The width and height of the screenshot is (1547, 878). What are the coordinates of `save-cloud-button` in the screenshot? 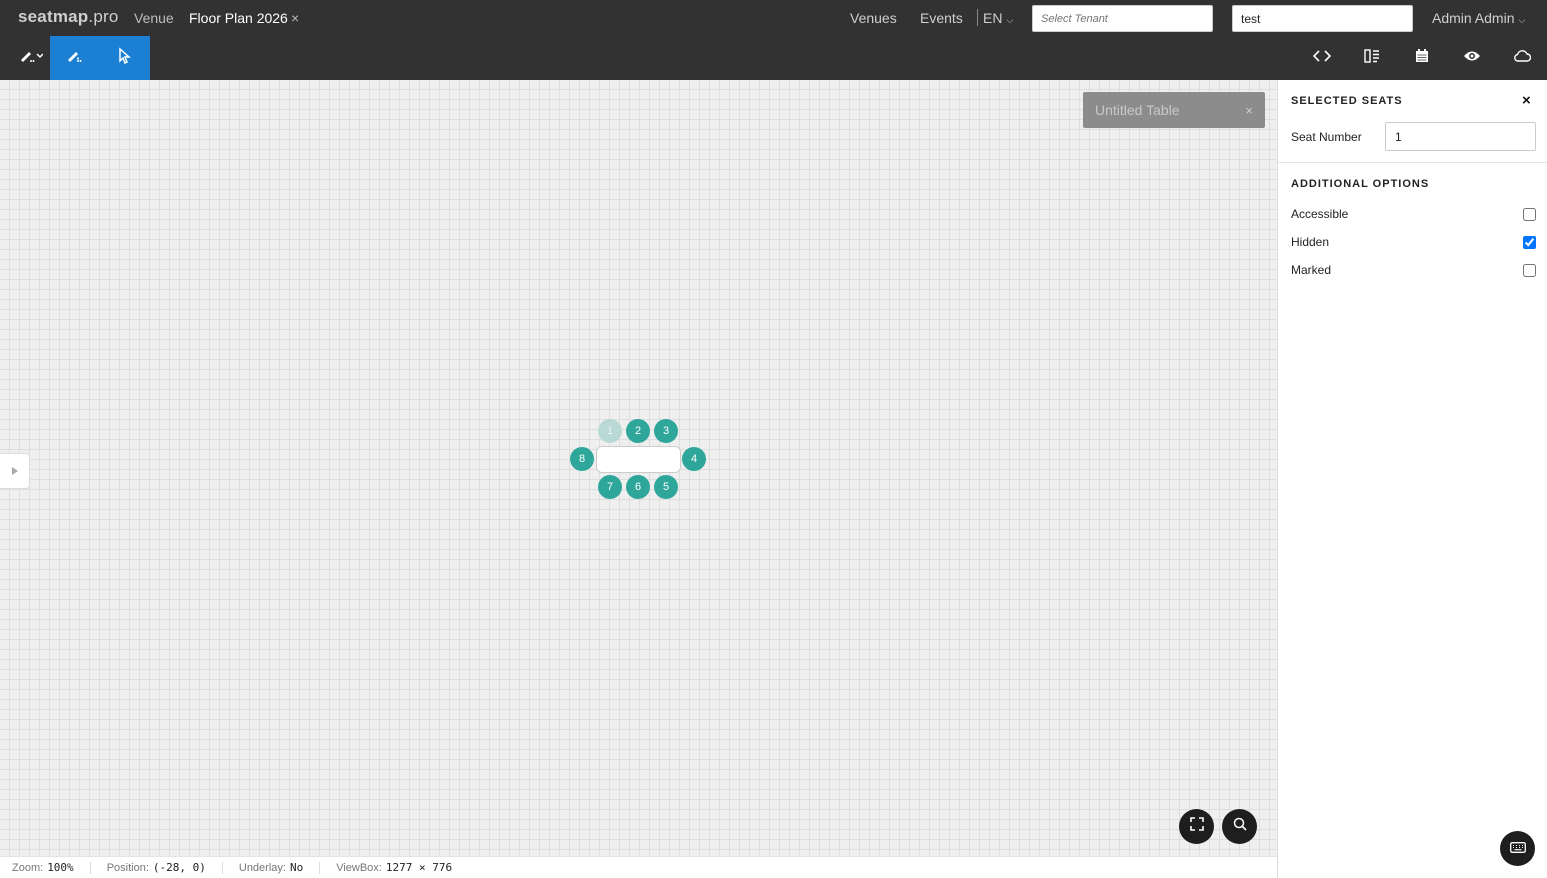 It's located at (1522, 58).